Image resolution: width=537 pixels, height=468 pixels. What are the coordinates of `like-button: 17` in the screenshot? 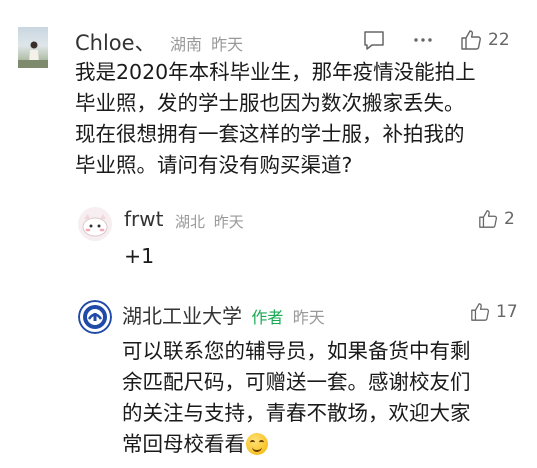 It's located at (494, 312).